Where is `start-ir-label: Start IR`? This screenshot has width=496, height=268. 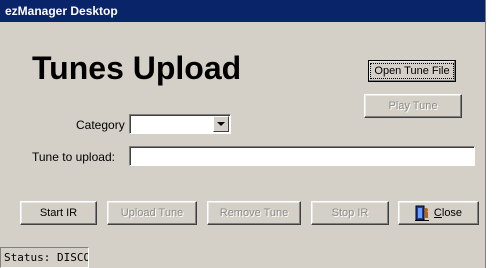 start-ir-label: Start IR is located at coordinates (58, 213).